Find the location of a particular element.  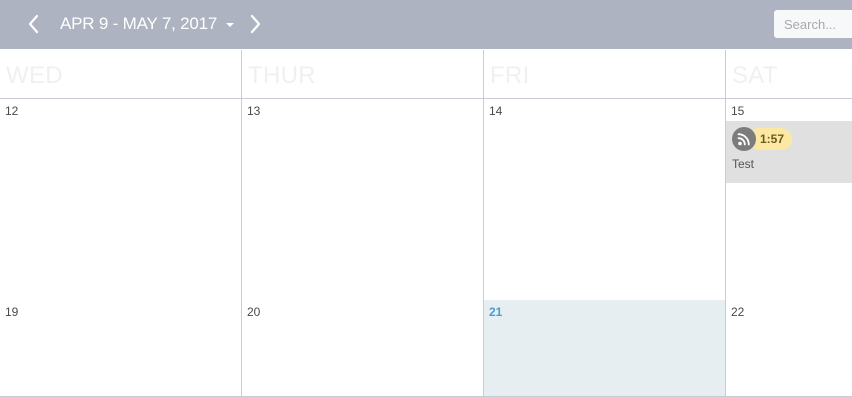

day-cell: 14 is located at coordinates (605, 200).